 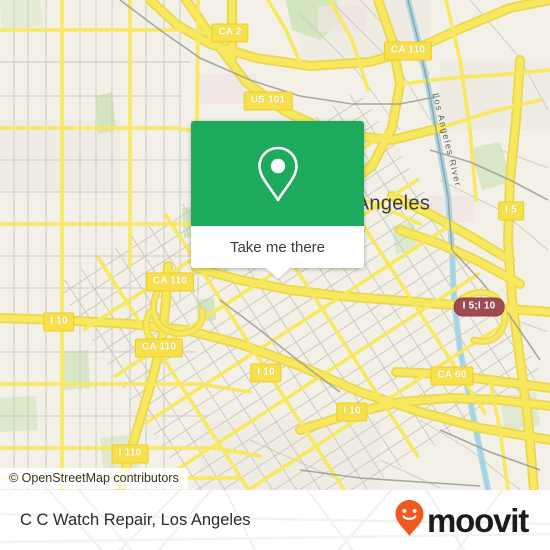 I want to click on shield-i-110: I 110, so click(x=130, y=454).